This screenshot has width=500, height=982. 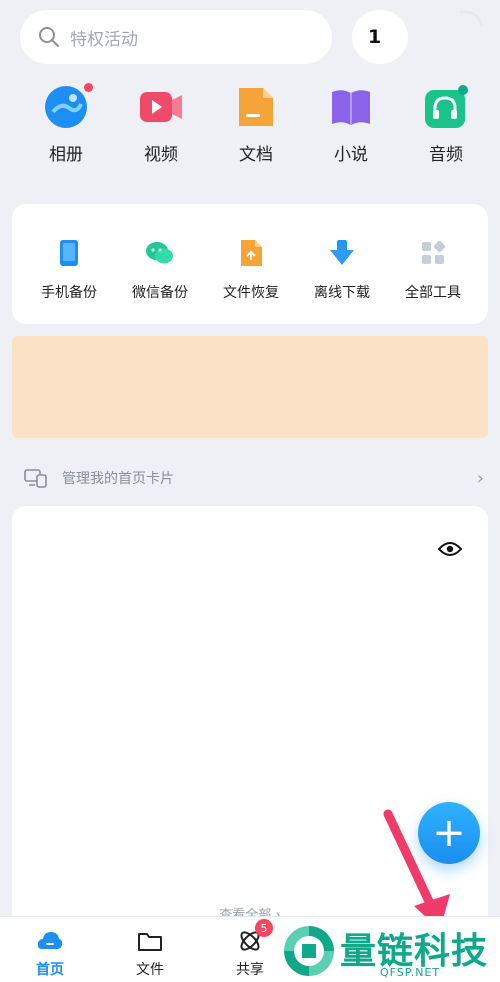 What do you see at coordinates (256, 107) in the screenshot?
I see `document-icon` at bounding box center [256, 107].